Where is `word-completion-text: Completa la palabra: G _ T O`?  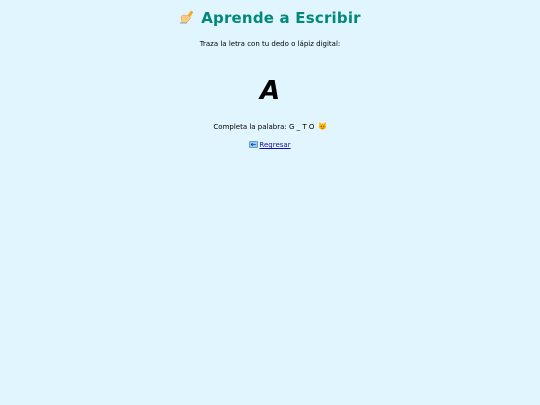
word-completion-text: Completa la palabra: G _ T O is located at coordinates (264, 127).